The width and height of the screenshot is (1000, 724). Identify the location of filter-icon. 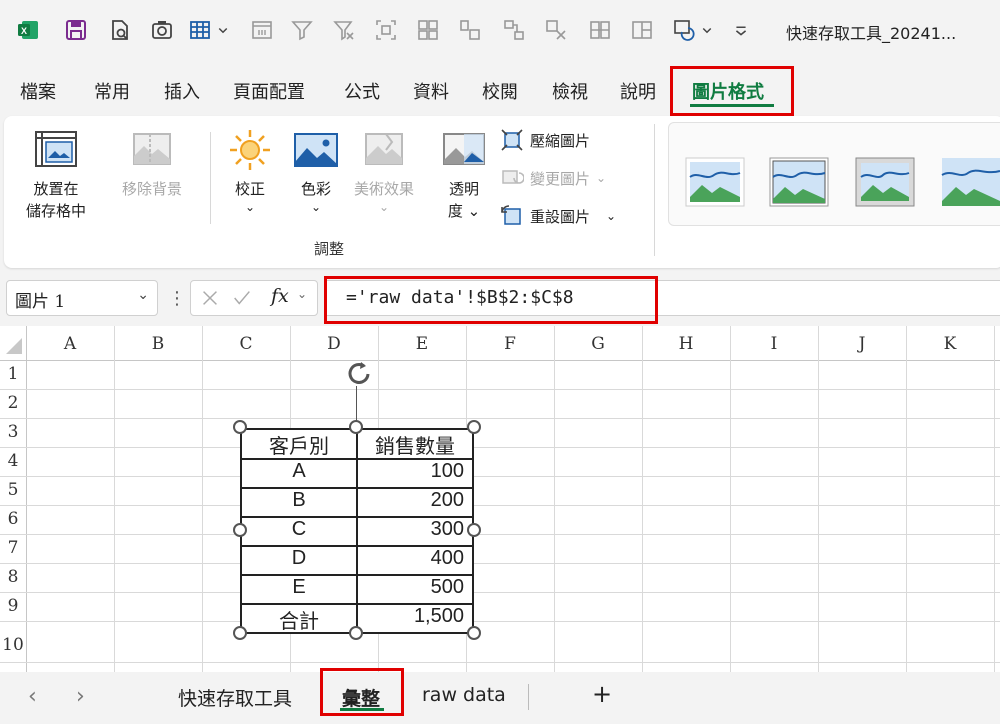
(302, 30).